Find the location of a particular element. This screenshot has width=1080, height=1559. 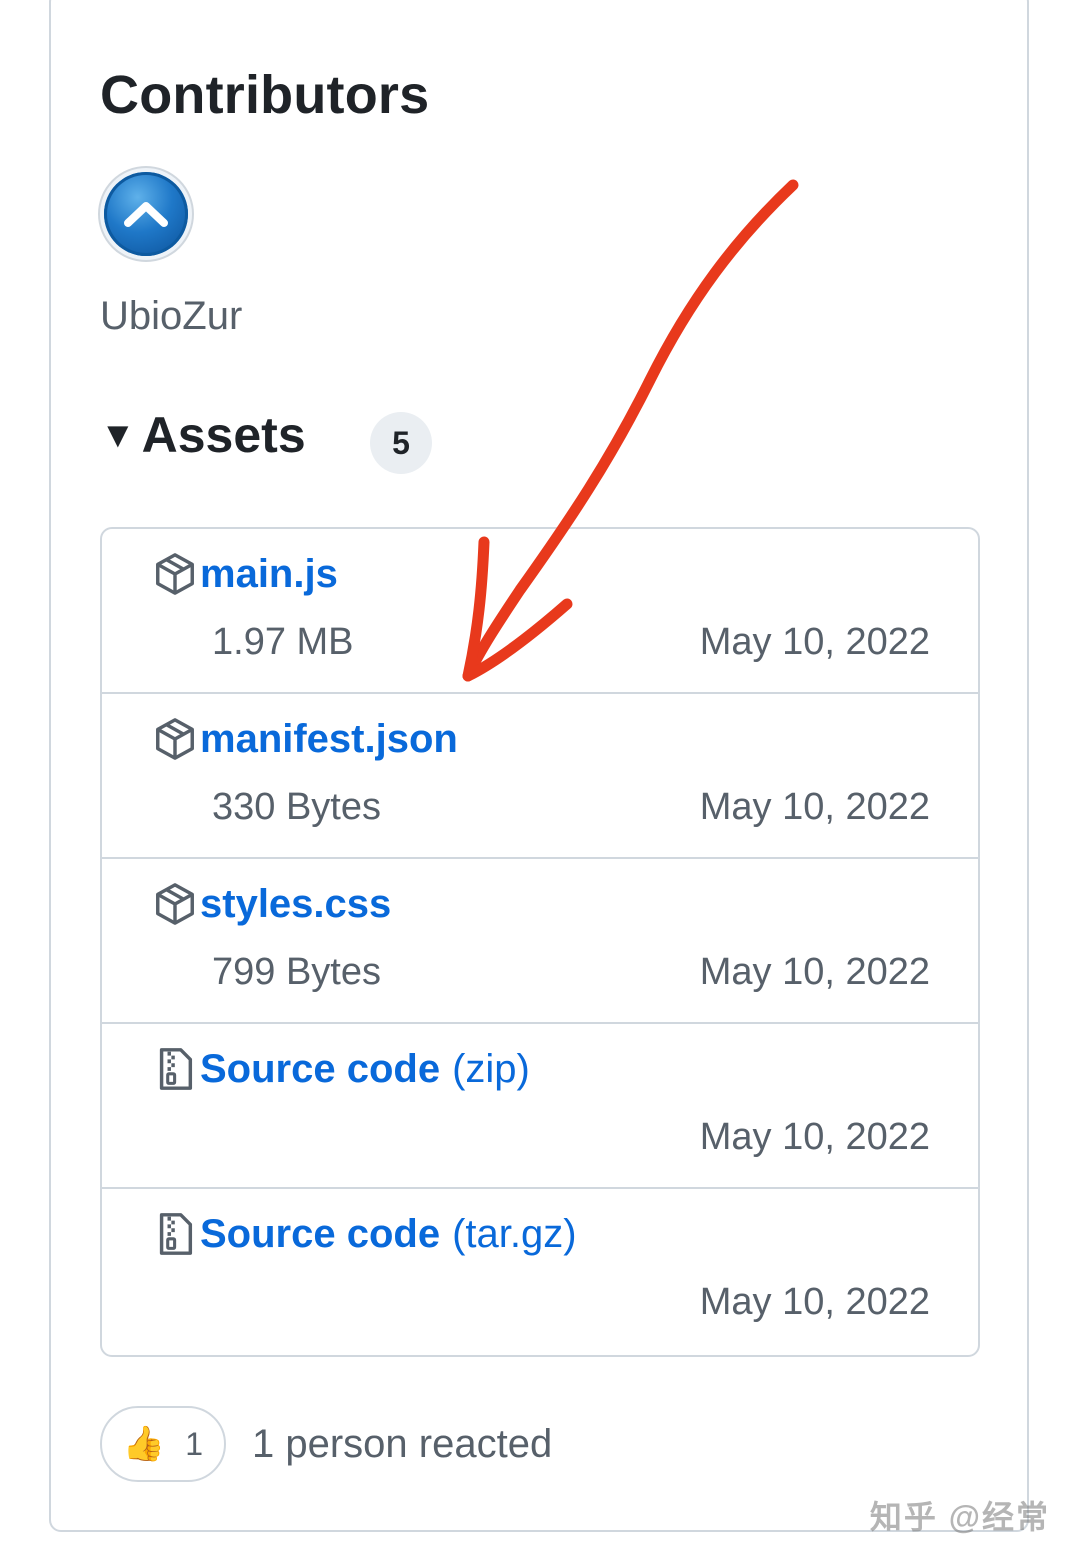

asset-suffix: (tar.gz) is located at coordinates (514, 1233).